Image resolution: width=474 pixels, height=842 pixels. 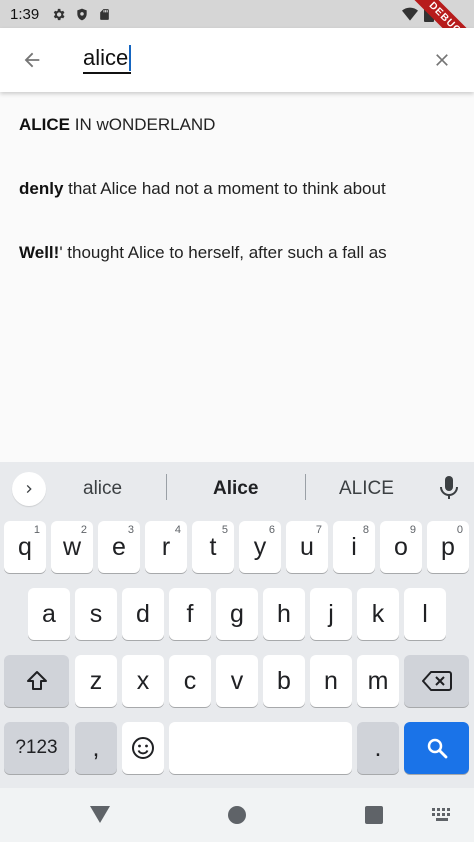 I want to click on key-d: d, so click(x=143, y=614).